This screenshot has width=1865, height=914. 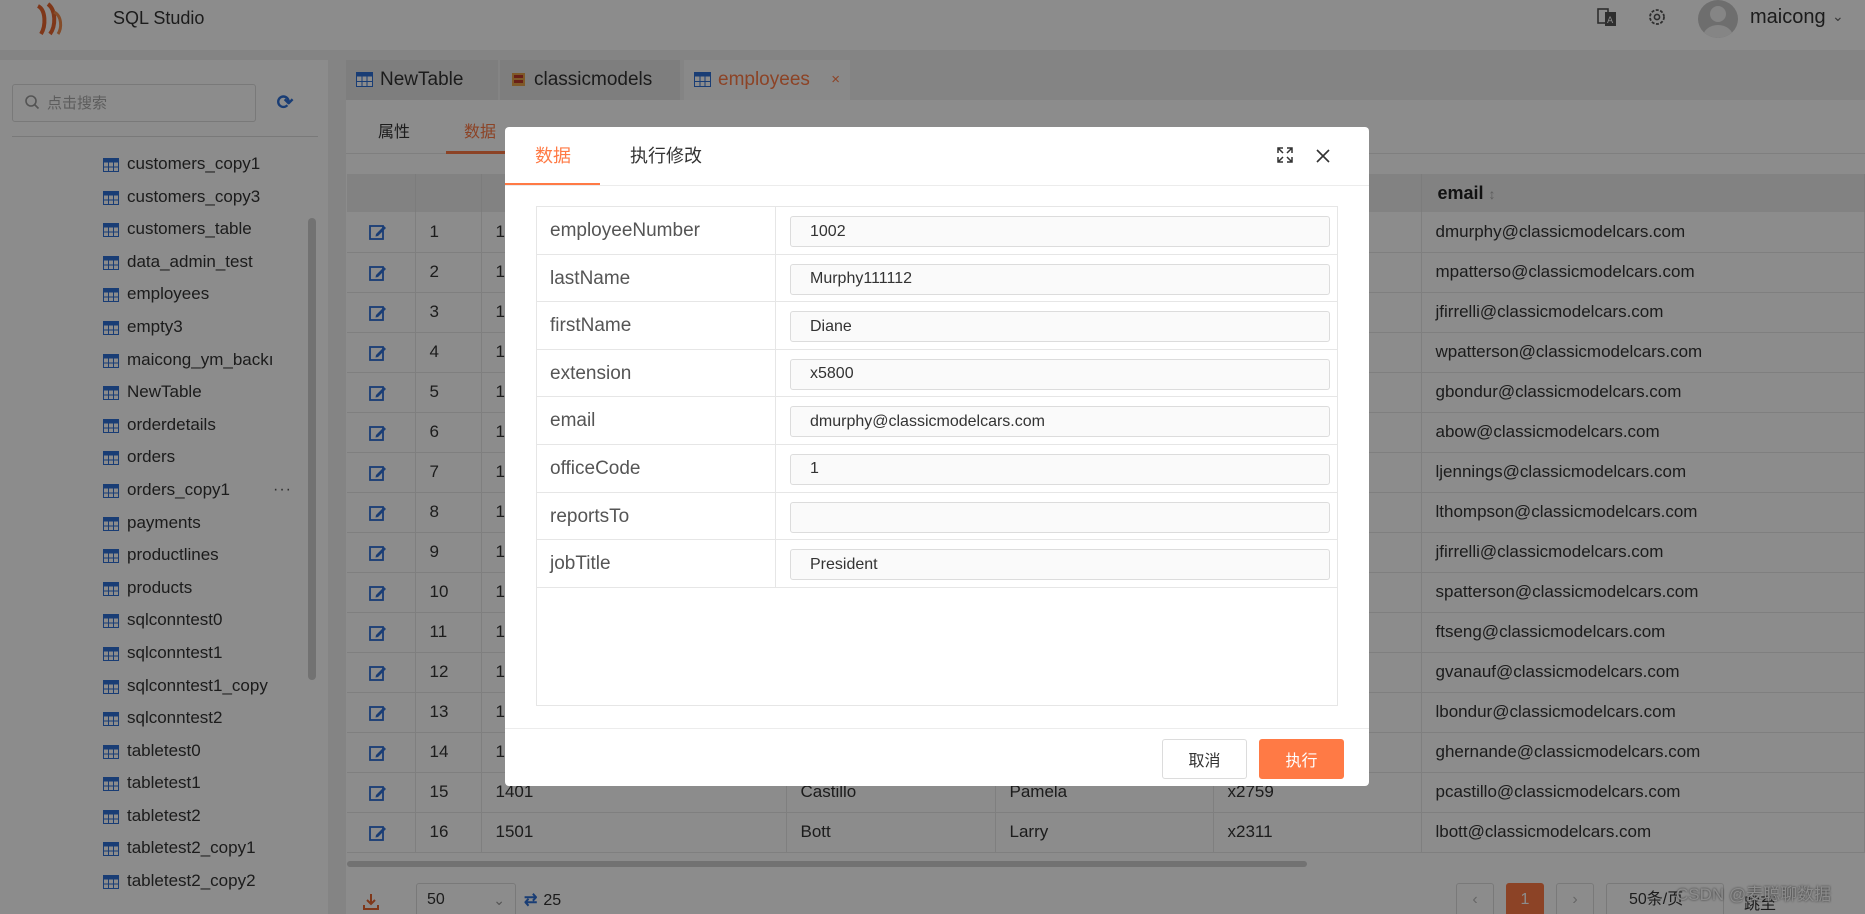 I want to click on execute-button: 执行, so click(x=1301, y=759).